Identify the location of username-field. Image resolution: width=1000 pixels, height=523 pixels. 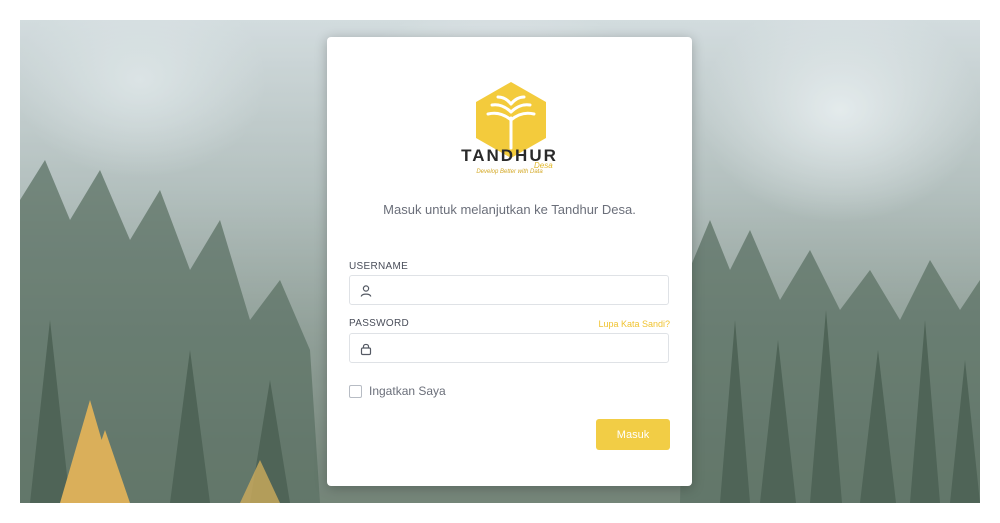
(509, 290).